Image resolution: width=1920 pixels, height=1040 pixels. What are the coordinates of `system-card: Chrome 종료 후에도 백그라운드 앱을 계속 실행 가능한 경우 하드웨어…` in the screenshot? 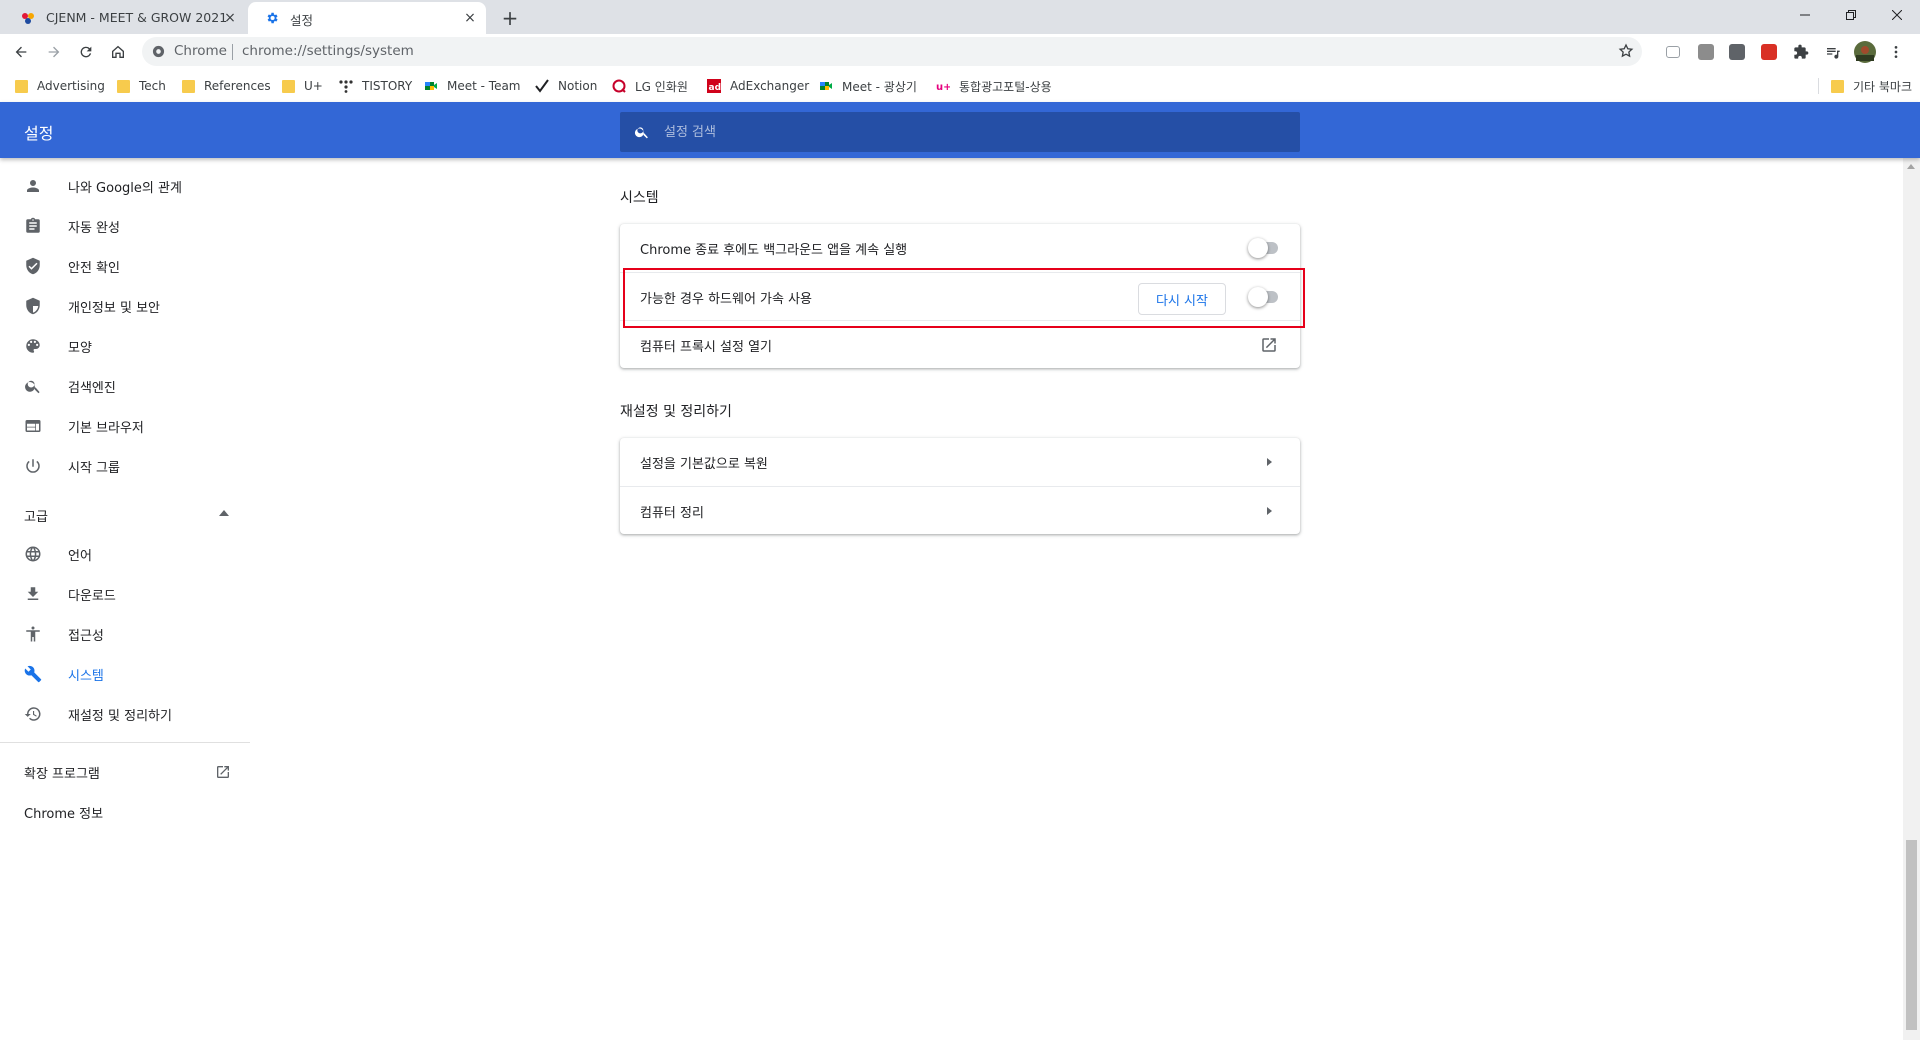 It's located at (960, 296).